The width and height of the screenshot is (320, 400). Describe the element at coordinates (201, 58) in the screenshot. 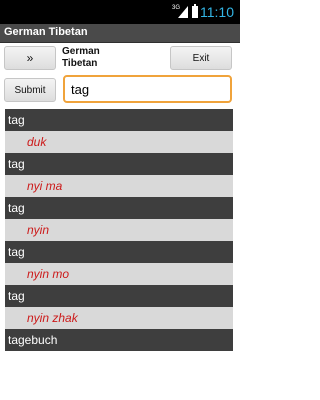

I see `exit-button: Exit` at that location.